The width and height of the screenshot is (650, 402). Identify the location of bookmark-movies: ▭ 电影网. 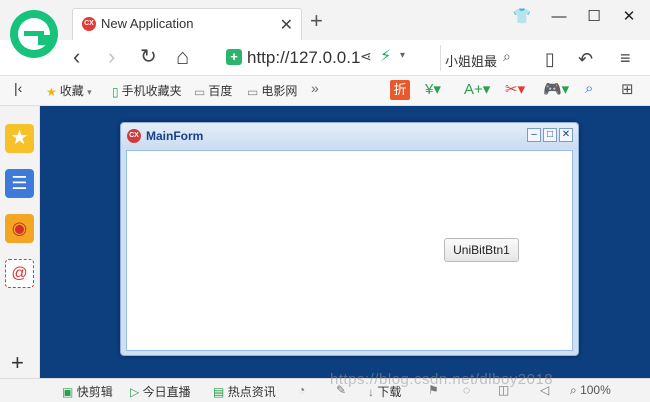
(272, 90).